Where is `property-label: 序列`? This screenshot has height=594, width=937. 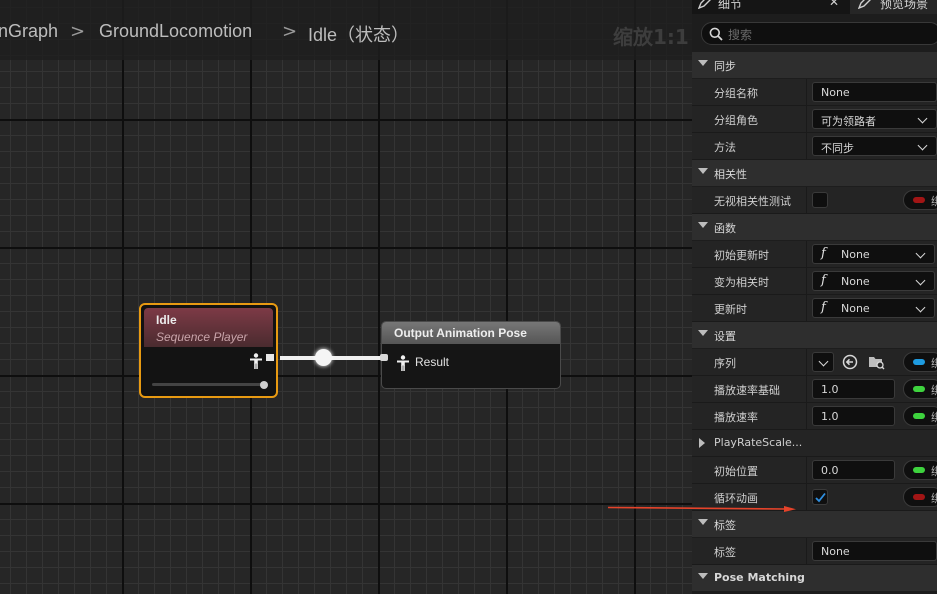
property-label: 序列 is located at coordinates (725, 363).